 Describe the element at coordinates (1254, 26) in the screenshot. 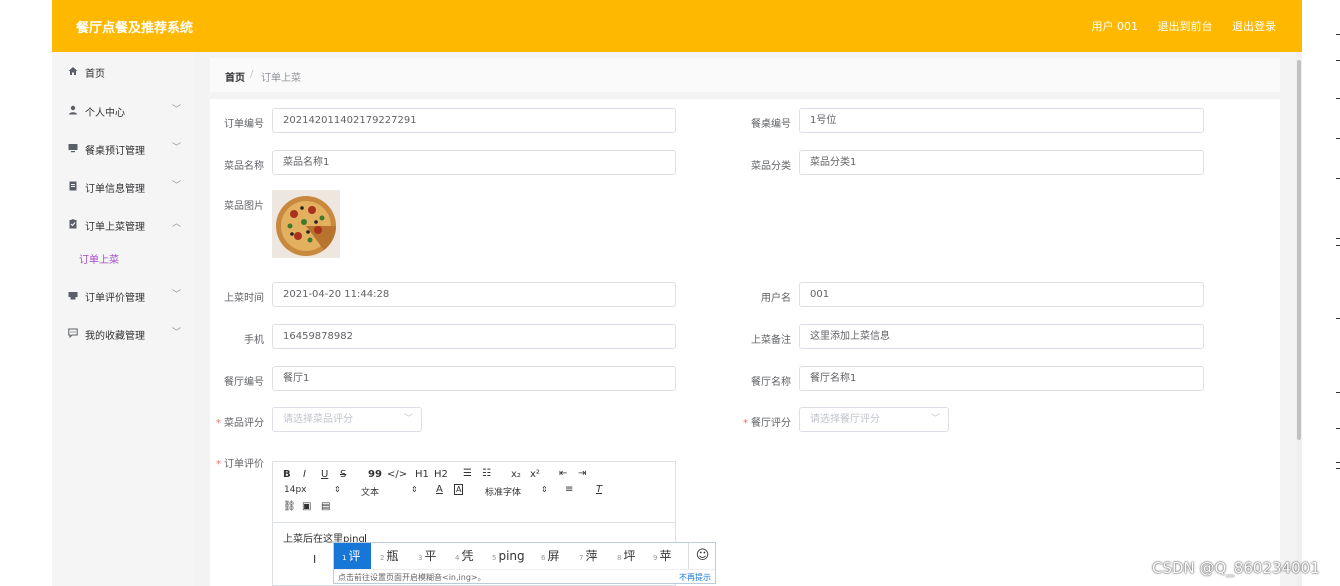

I see `logout-link: 退出登录` at that location.